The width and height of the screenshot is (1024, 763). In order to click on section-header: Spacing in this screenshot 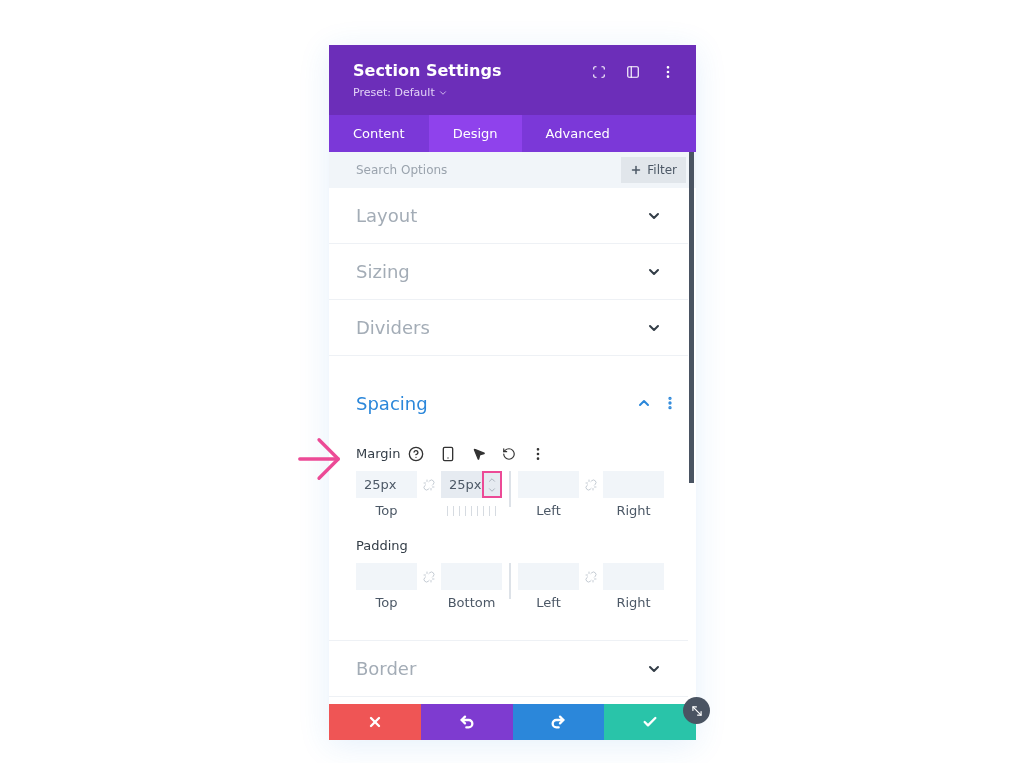, I will do `click(508, 394)`.